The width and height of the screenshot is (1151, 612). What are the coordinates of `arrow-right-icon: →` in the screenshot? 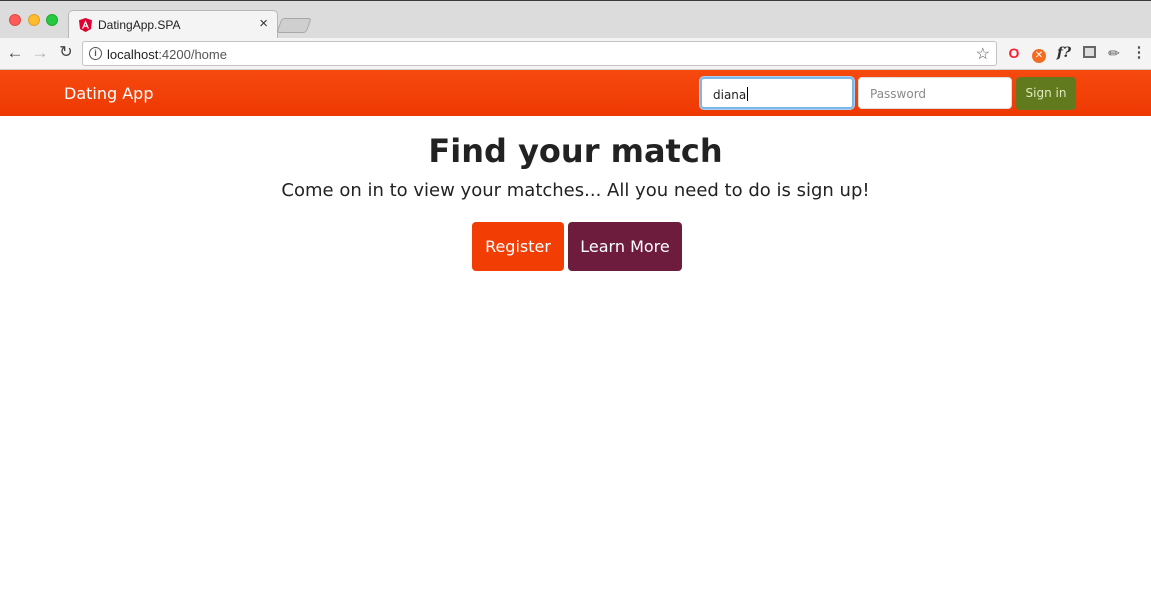 It's located at (40, 53).